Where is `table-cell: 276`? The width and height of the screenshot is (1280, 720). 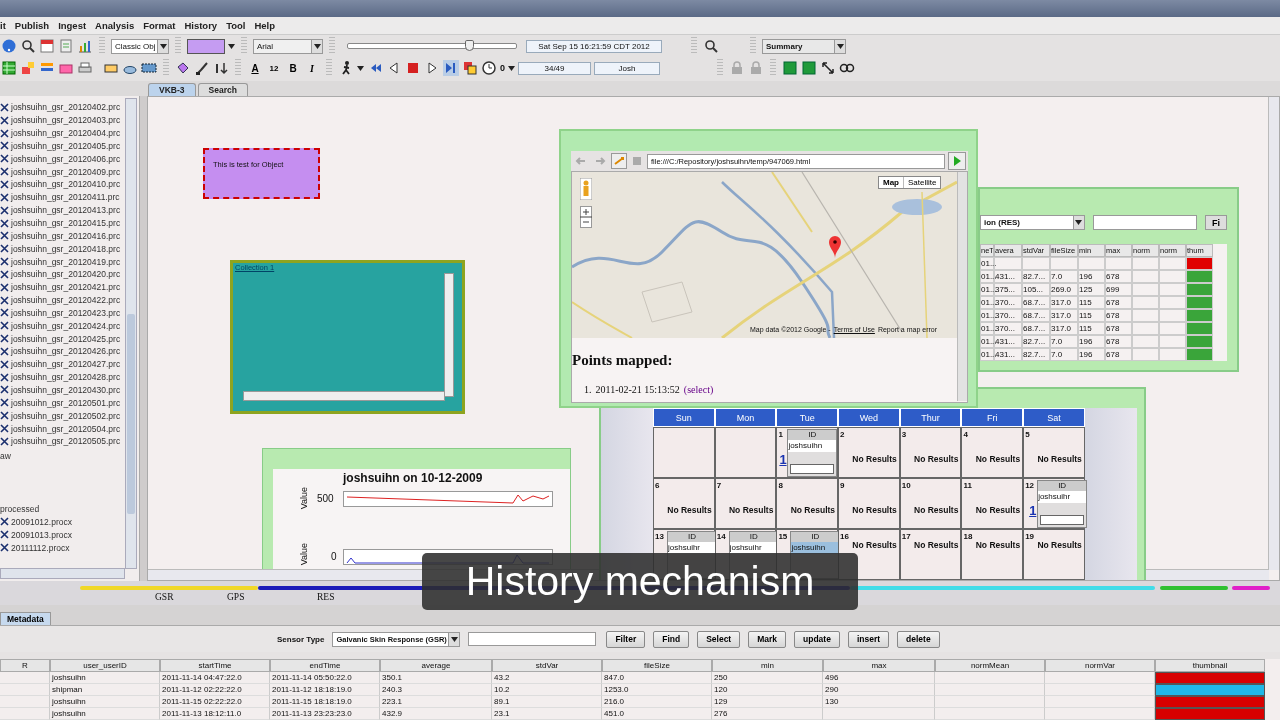 table-cell: 276 is located at coordinates (767, 714).